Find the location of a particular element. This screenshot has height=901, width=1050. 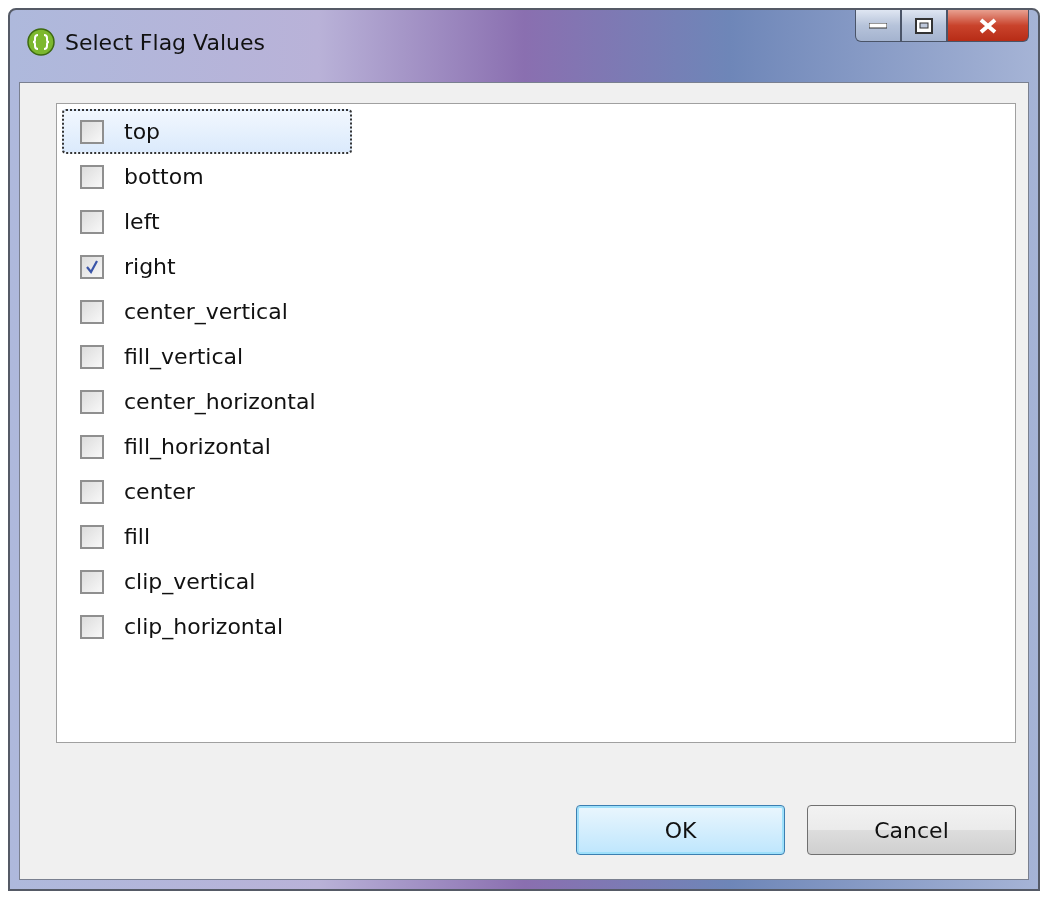

flag-label: center_vertical is located at coordinates (206, 311).